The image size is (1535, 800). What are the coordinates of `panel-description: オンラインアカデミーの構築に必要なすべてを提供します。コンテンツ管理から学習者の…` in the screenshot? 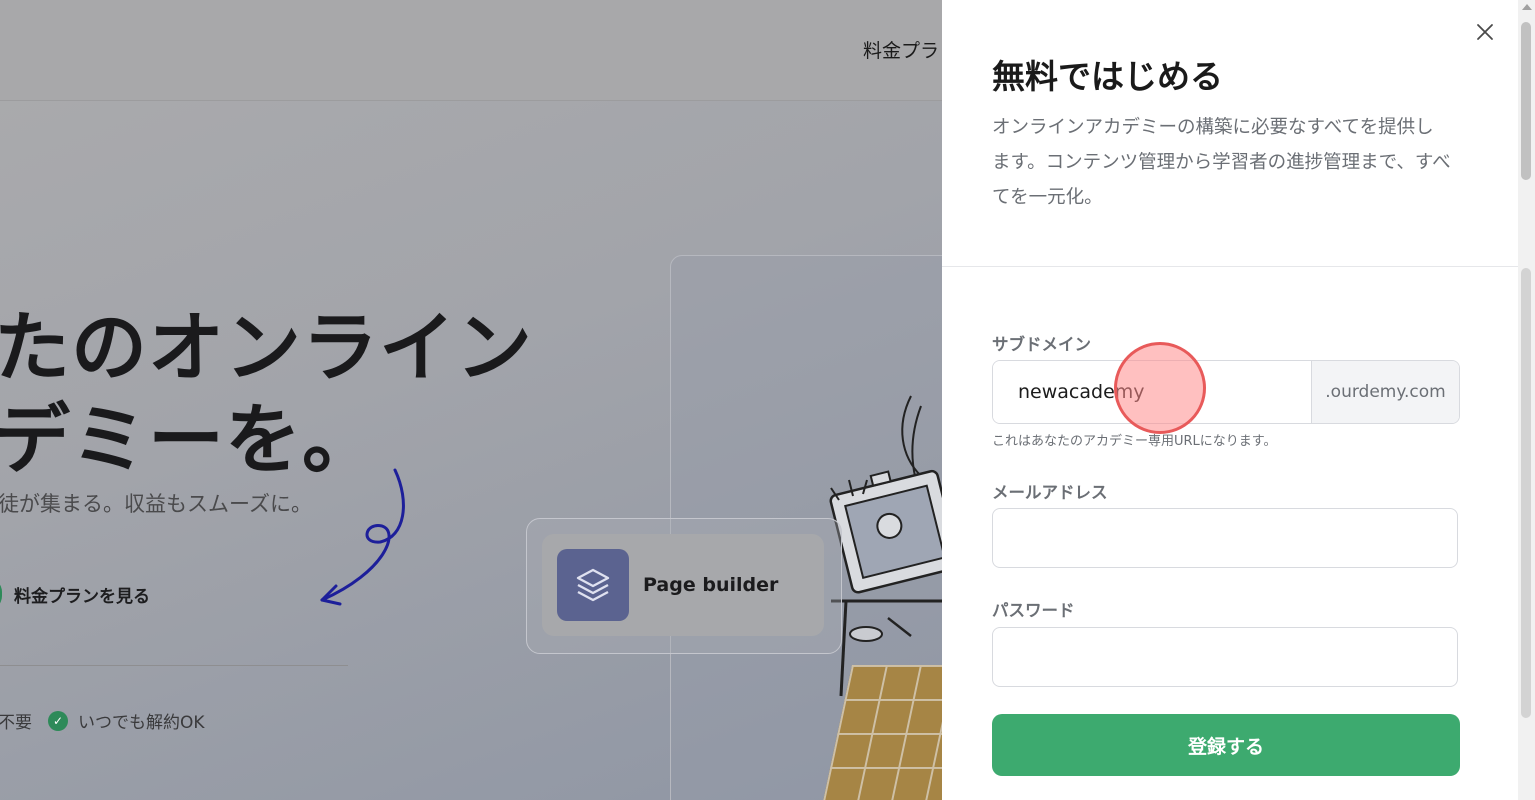 It's located at (1221, 162).